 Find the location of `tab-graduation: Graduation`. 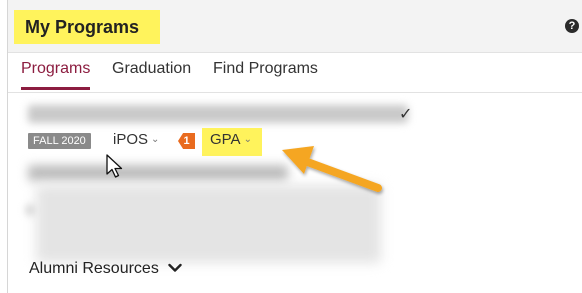

tab-graduation: Graduation is located at coordinates (151, 73).